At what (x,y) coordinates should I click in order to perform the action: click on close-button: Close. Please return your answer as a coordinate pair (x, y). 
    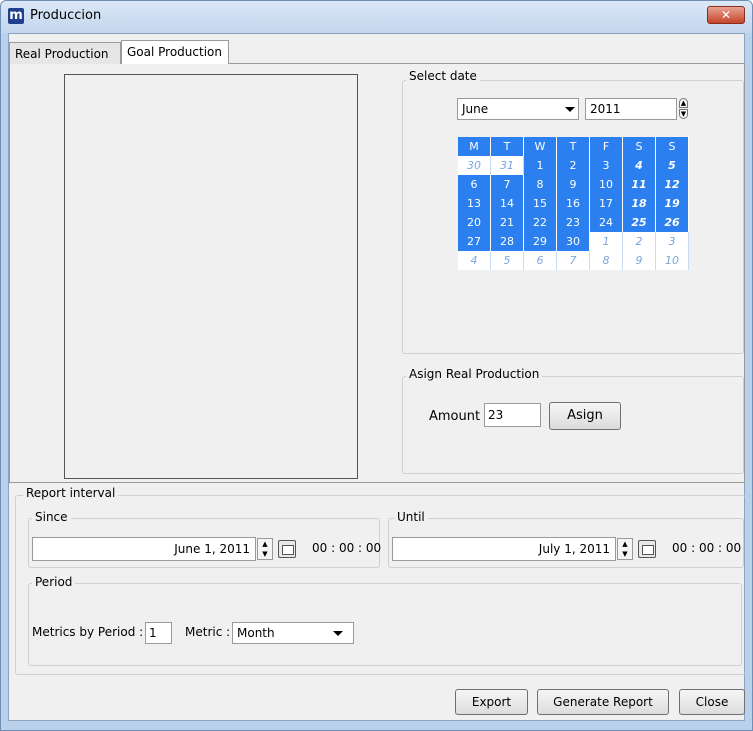
    Looking at the image, I should click on (712, 702).